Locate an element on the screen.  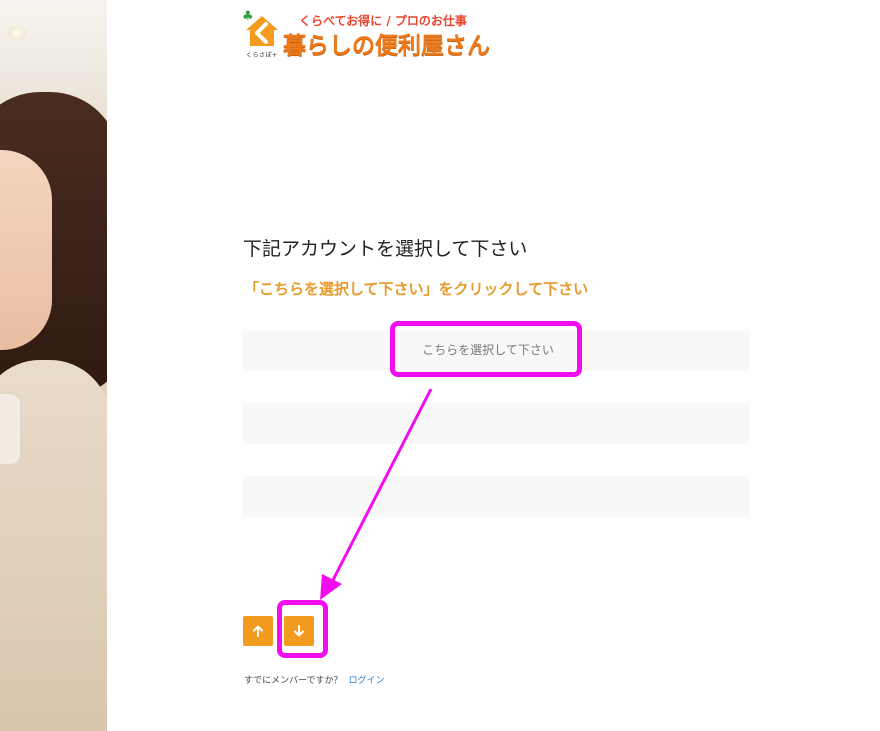
arrow-up-icon is located at coordinates (258, 631).